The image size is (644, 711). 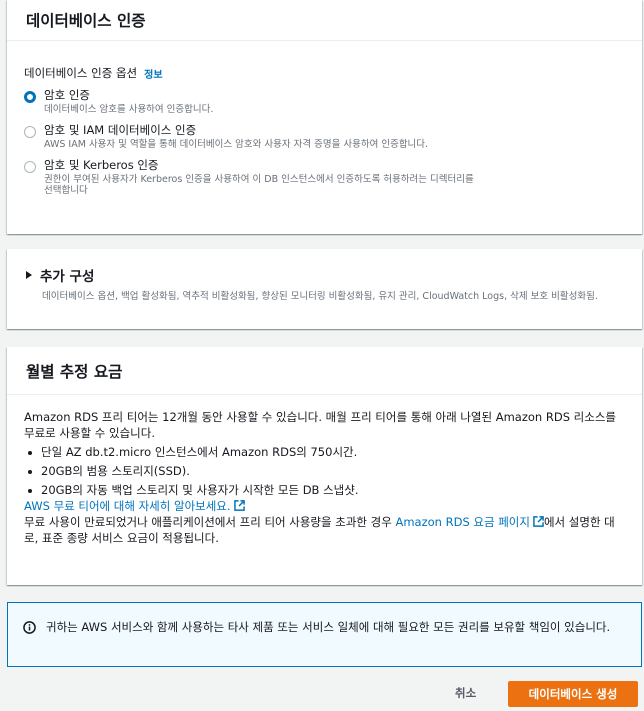 What do you see at coordinates (462, 522) in the screenshot?
I see `rds-pricing-link: Amazon RDS 요금 페이지` at bounding box center [462, 522].